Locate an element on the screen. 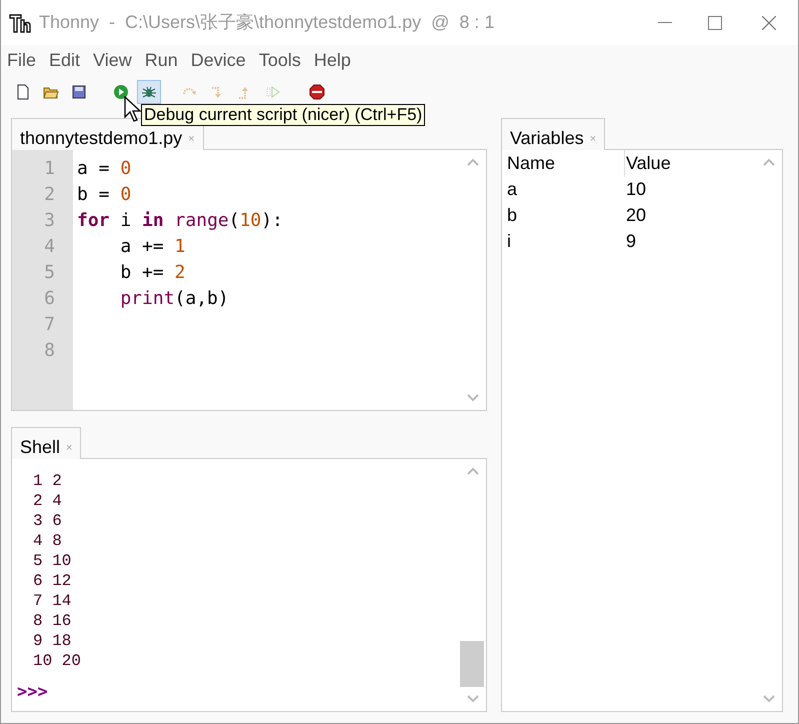  line-number: 7 is located at coordinates (49, 325).